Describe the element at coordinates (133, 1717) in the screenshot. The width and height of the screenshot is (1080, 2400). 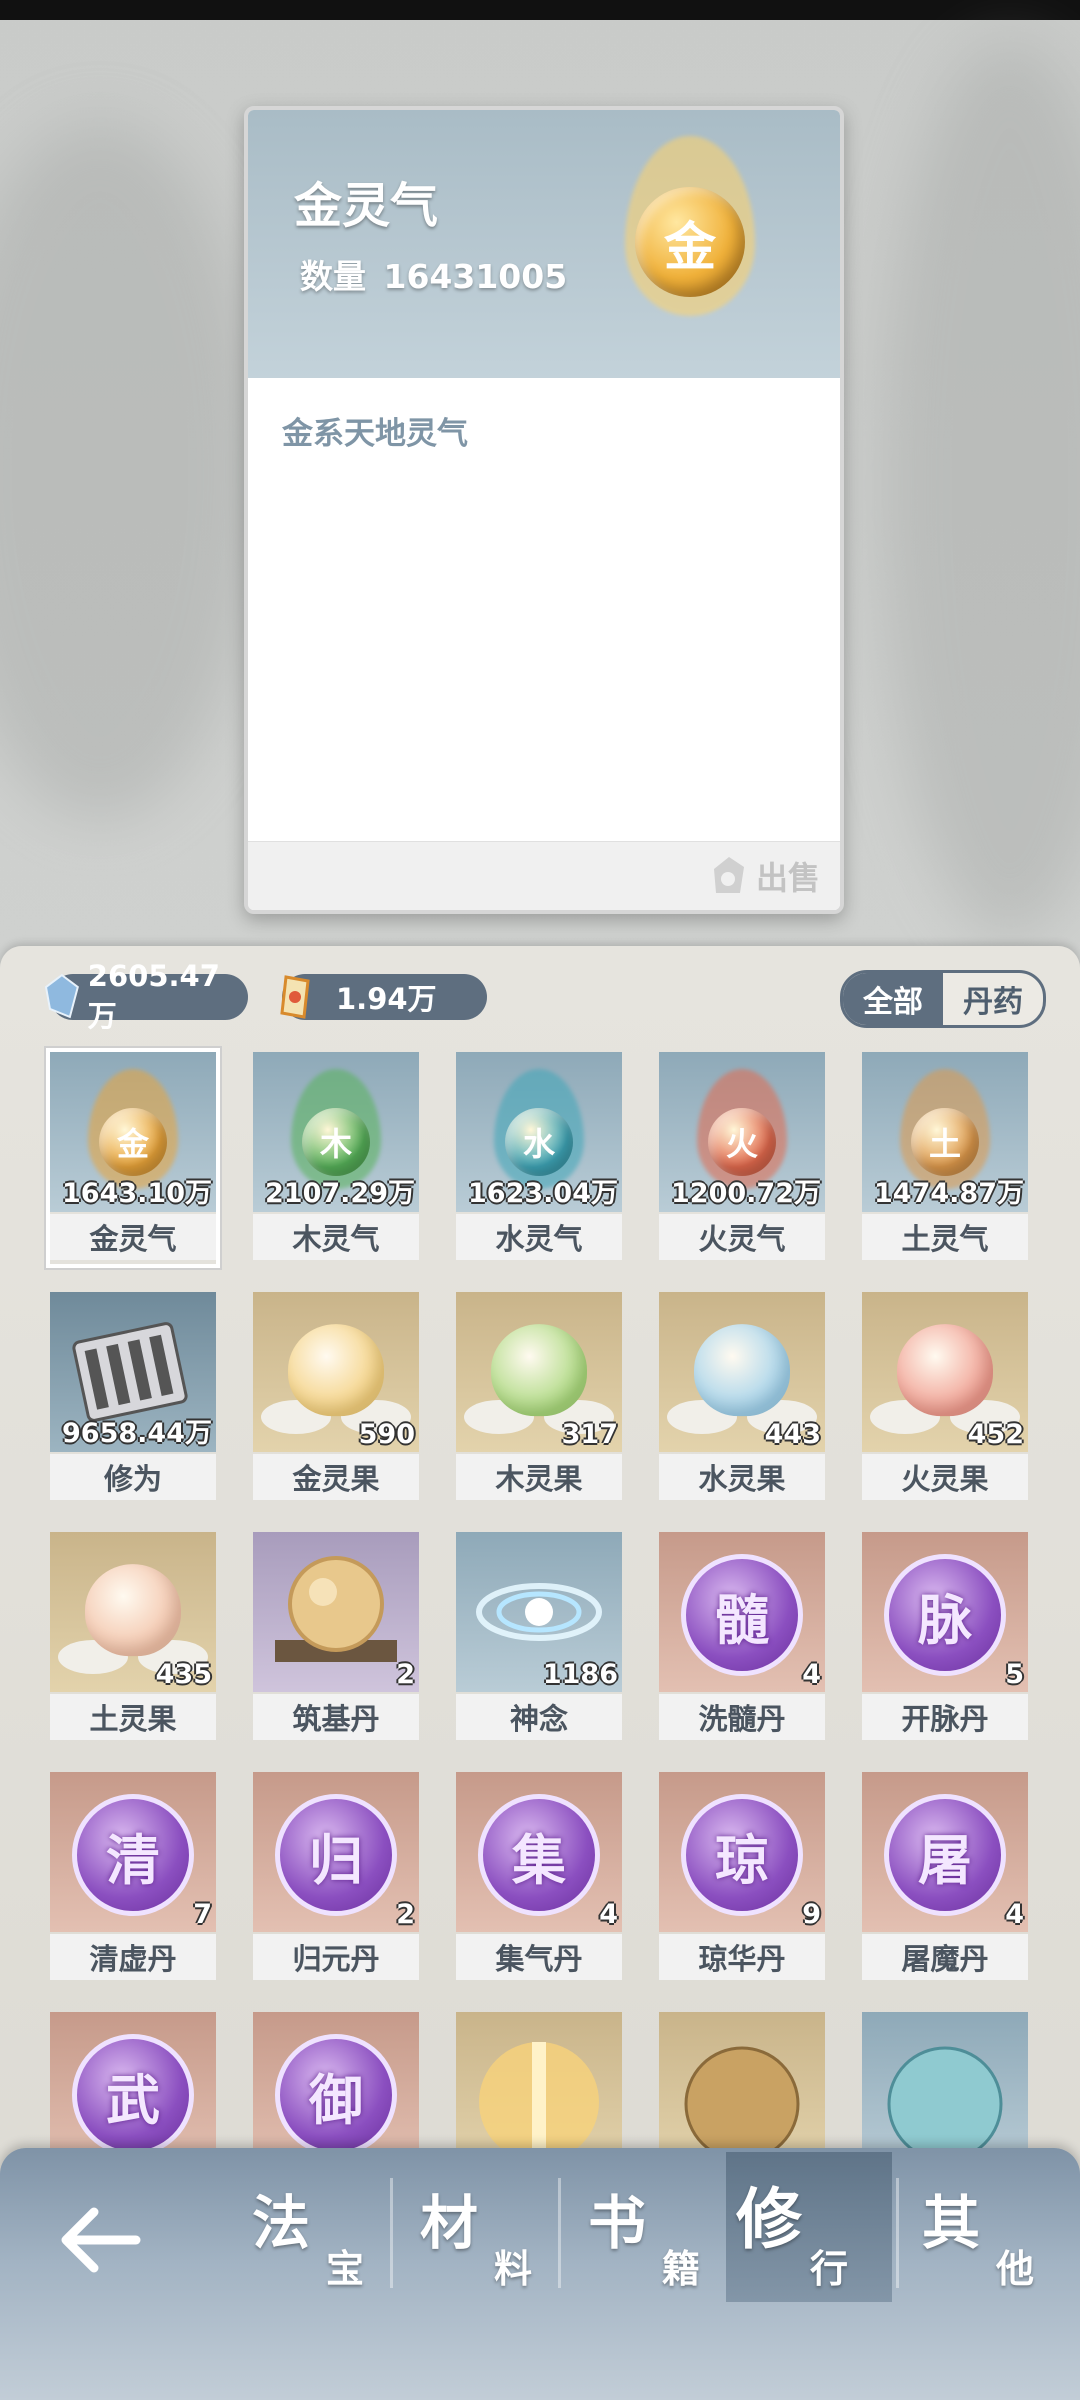
I see `item-label: 土灵果` at that location.